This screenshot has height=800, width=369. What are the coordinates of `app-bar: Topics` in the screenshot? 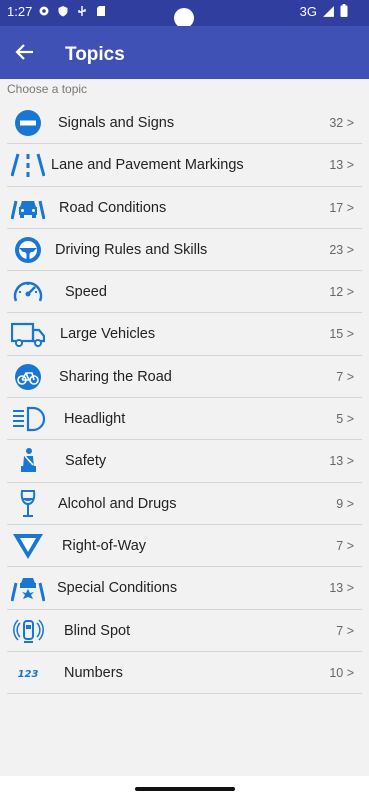 It's located at (184, 52).